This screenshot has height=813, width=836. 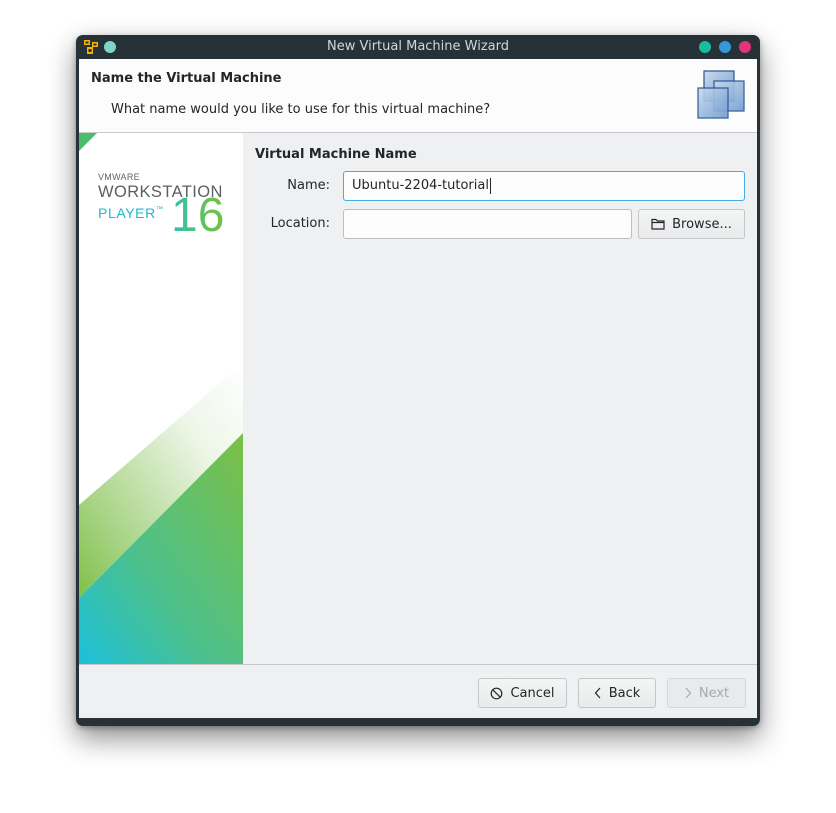 I want to click on next-button: Next, so click(x=706, y=693).